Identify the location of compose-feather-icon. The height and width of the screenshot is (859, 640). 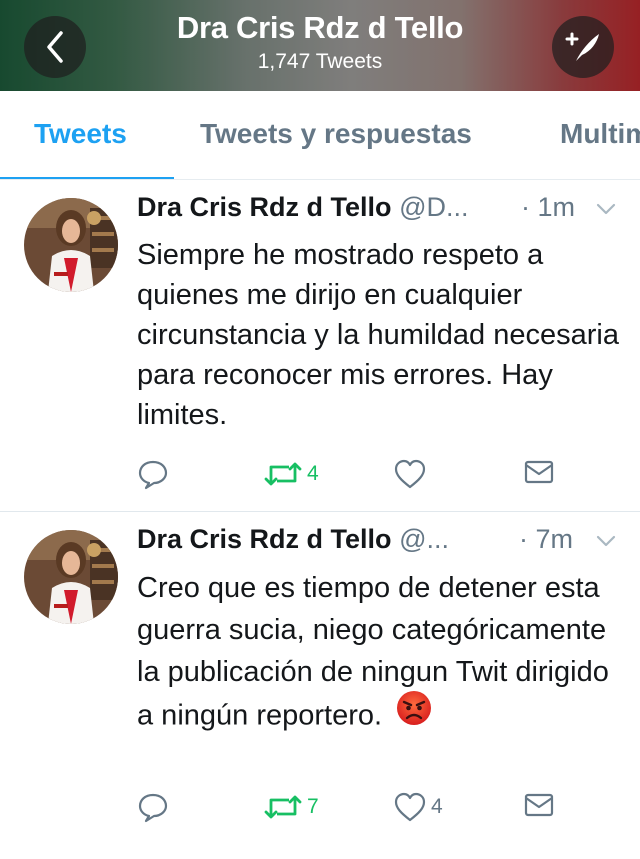
(582, 46).